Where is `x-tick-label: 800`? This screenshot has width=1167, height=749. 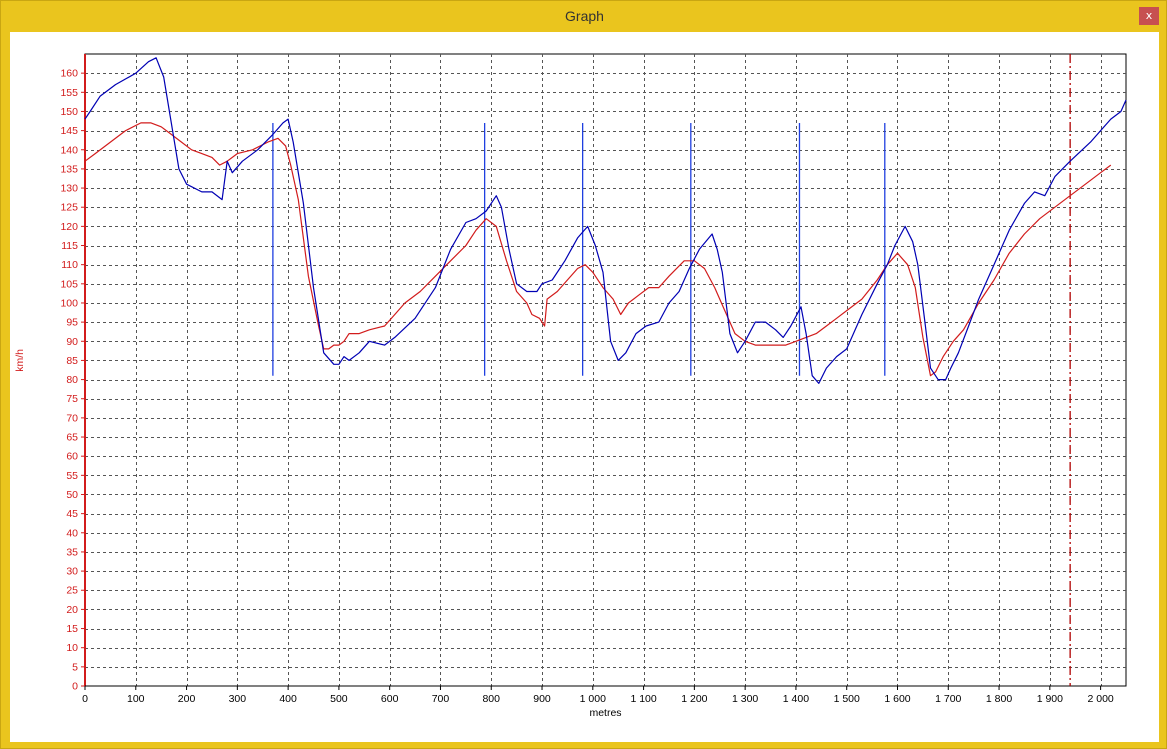 x-tick-label: 800 is located at coordinates (491, 699).